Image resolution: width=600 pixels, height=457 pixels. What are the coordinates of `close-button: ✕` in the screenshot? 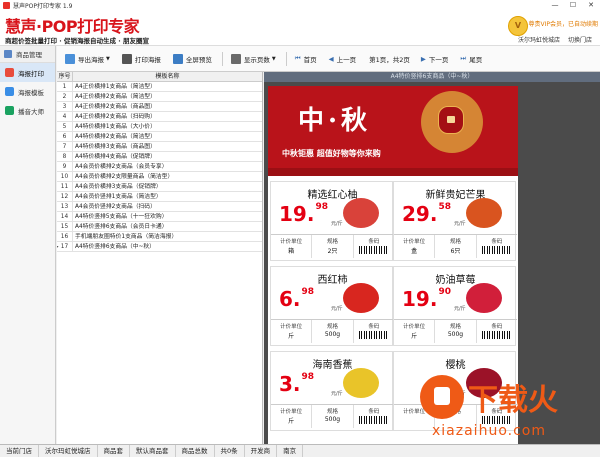 It's located at (591, 5).